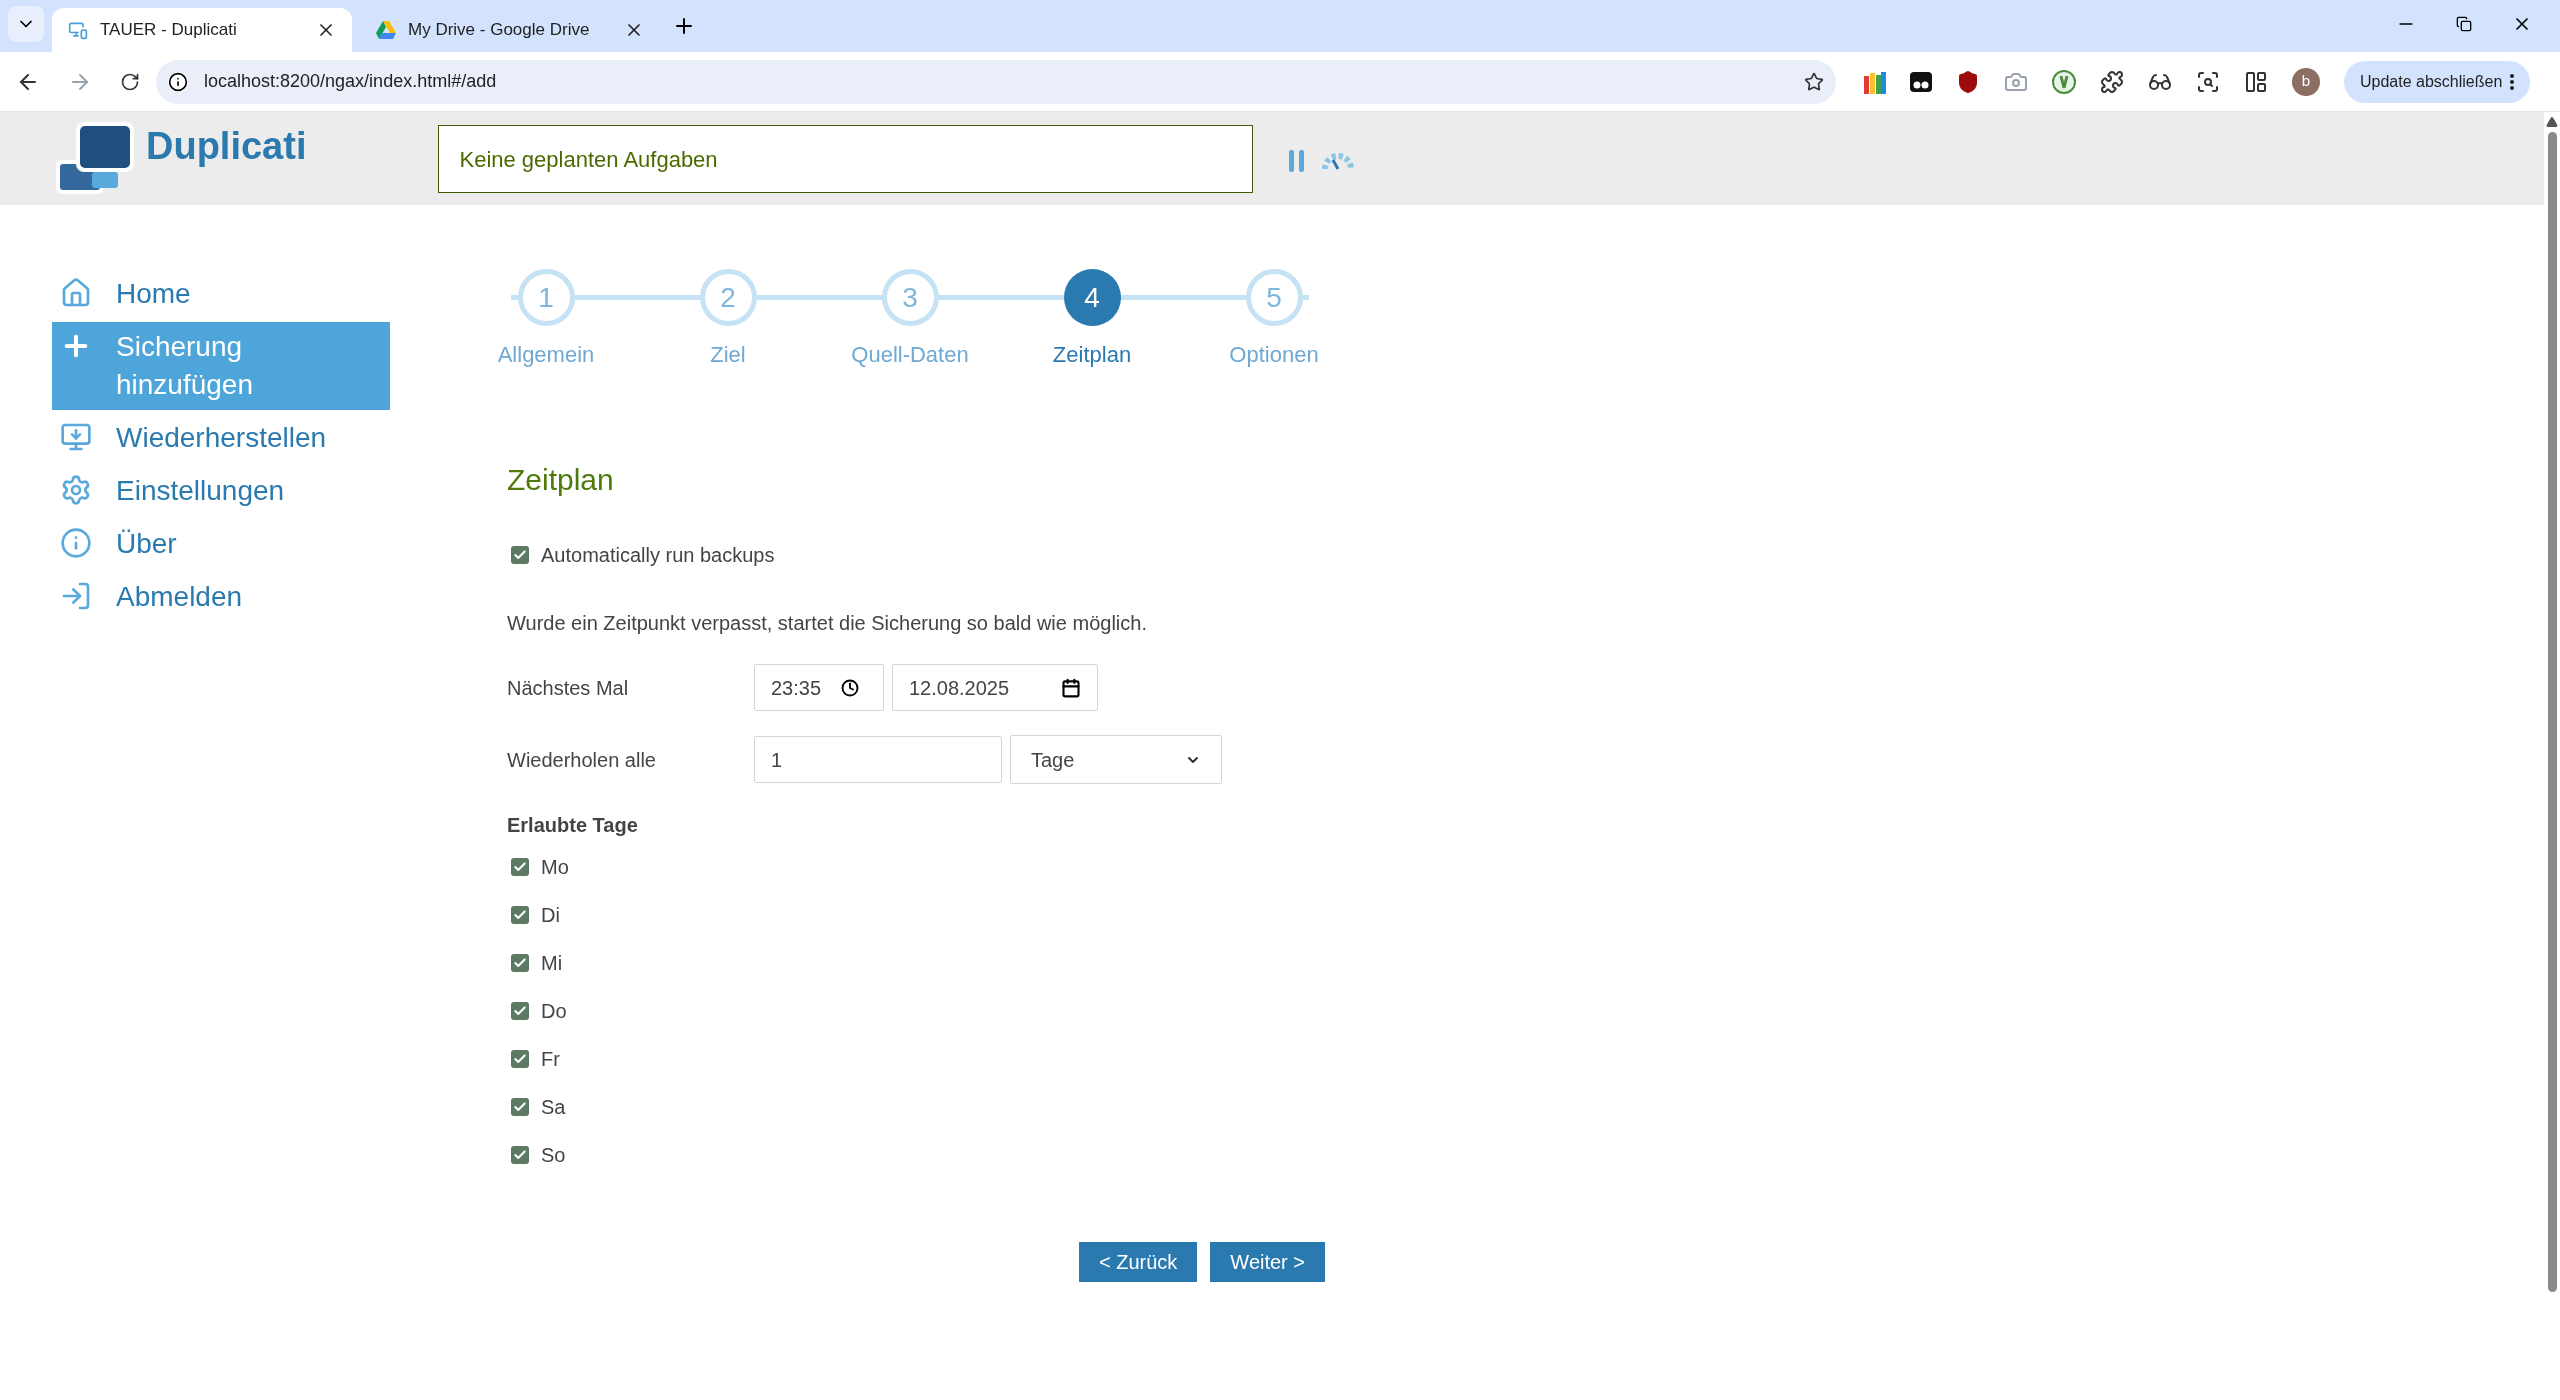 The height and width of the screenshot is (1400, 2560). What do you see at coordinates (553, 1107) in the screenshot?
I see `checkbox-label: Sa` at bounding box center [553, 1107].